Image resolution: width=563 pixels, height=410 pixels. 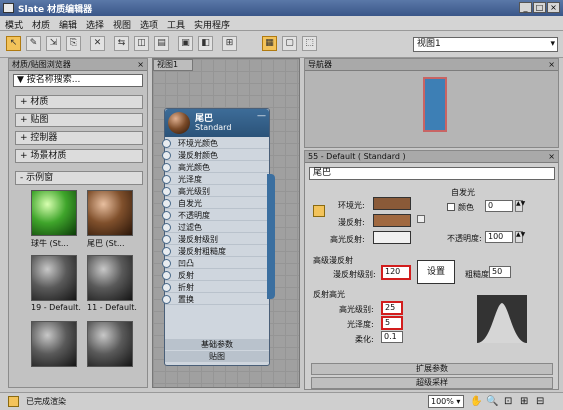 What do you see at coordinates (539, 7) in the screenshot?
I see `maximize-button: □` at bounding box center [539, 7].